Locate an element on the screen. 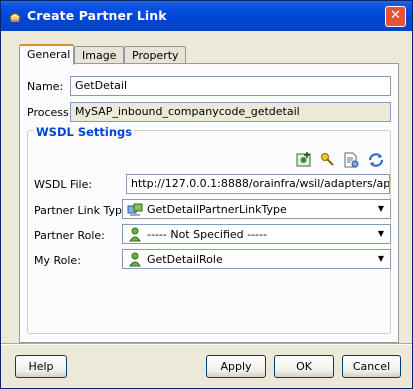 The width and height of the screenshot is (413, 389). tab-label: Image is located at coordinates (99, 55).